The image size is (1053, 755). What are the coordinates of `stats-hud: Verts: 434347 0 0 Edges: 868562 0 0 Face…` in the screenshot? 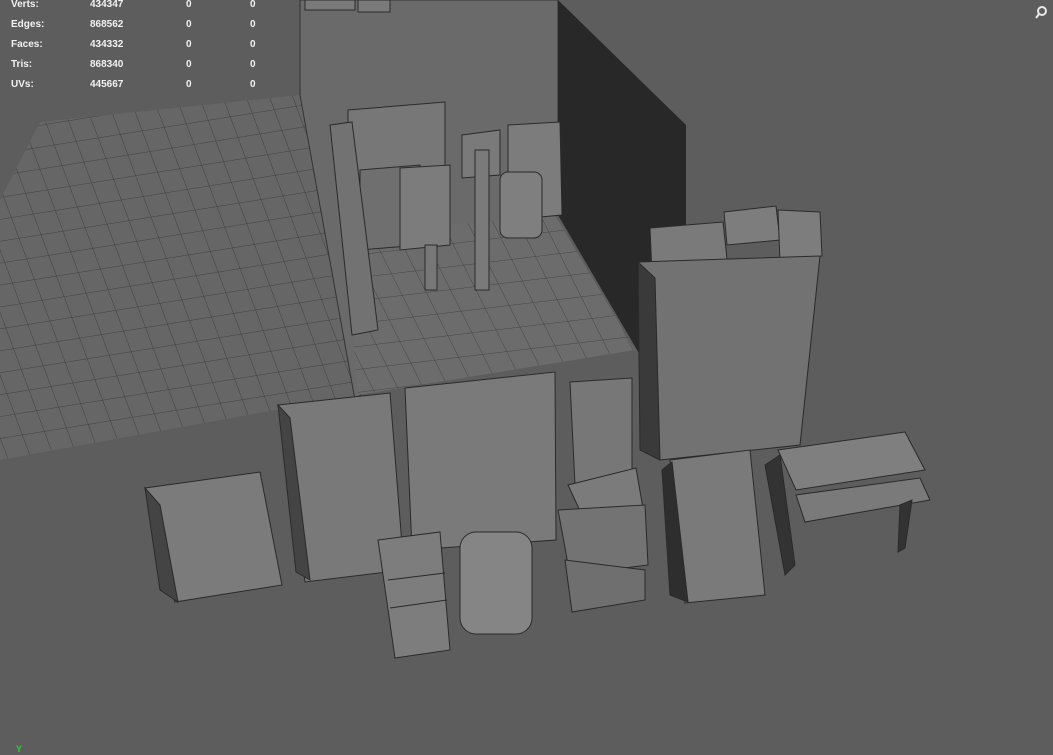 It's located at (140, 50).